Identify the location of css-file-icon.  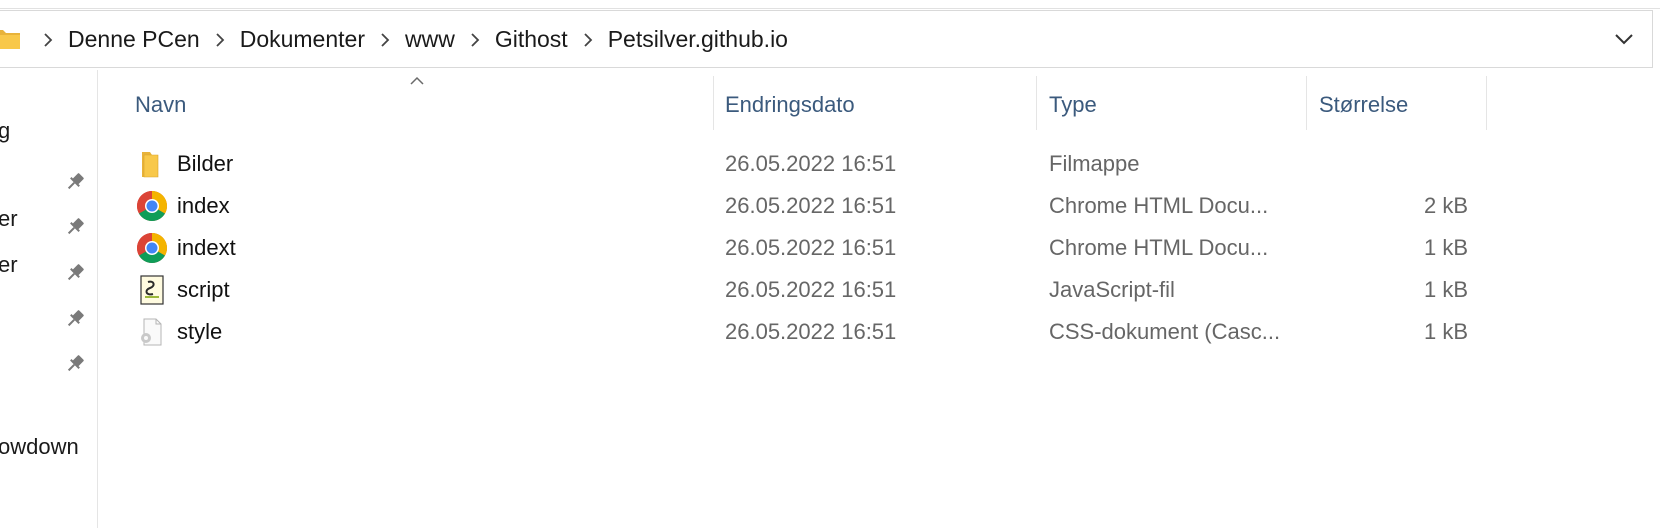
(152, 332).